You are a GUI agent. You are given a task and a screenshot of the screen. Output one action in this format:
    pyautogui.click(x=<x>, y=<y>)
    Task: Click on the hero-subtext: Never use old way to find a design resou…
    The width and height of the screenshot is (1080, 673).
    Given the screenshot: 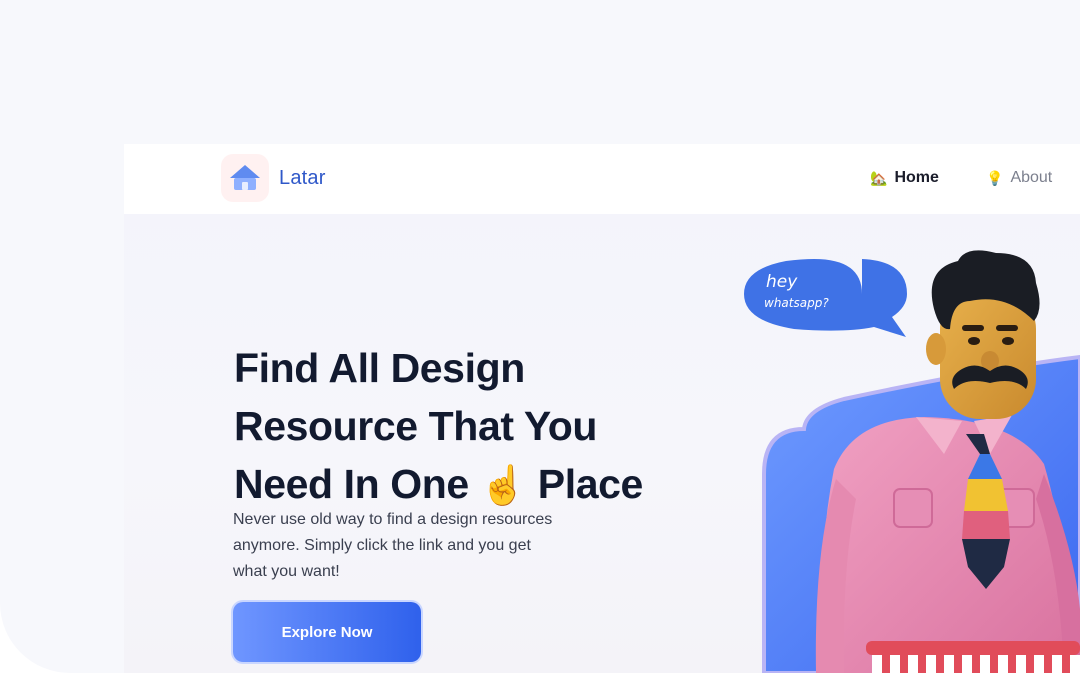 What is the action you would take?
    pyautogui.click(x=393, y=545)
    